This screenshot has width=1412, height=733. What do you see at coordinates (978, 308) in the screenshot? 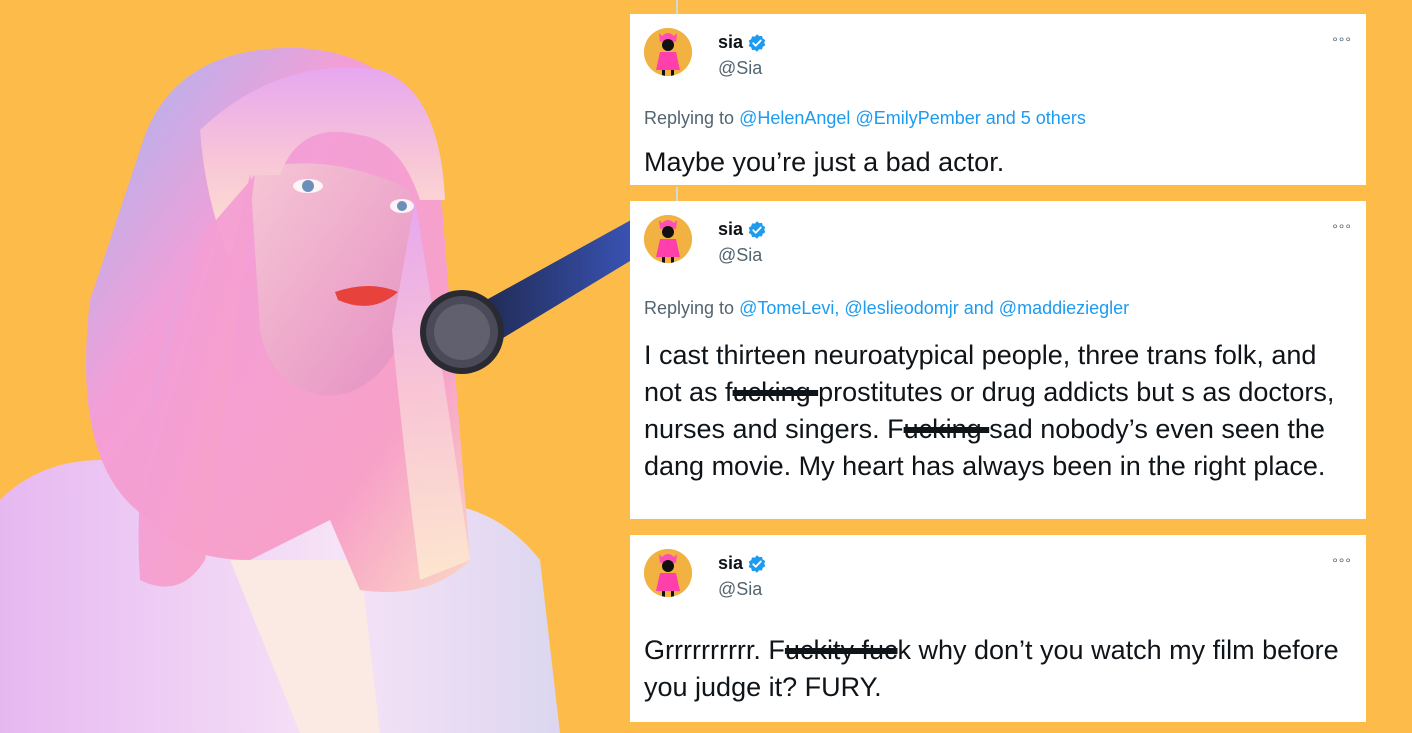
I see `mention-joiner: and` at bounding box center [978, 308].